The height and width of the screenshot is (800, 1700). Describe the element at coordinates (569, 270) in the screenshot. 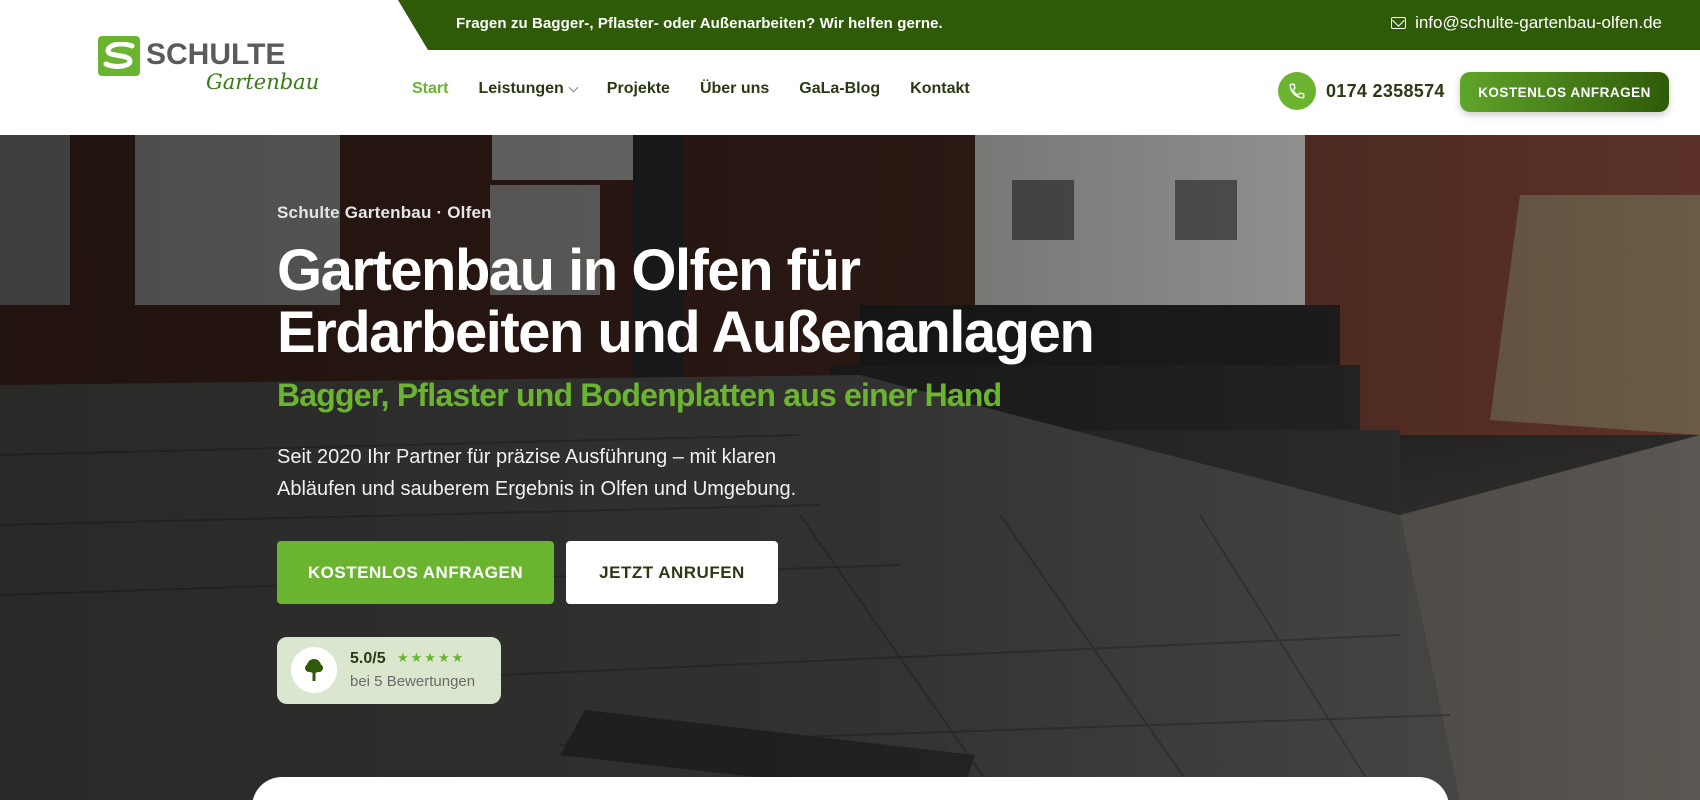

I see `hero-title-line-1: Gartenbau in Olfen für` at that location.